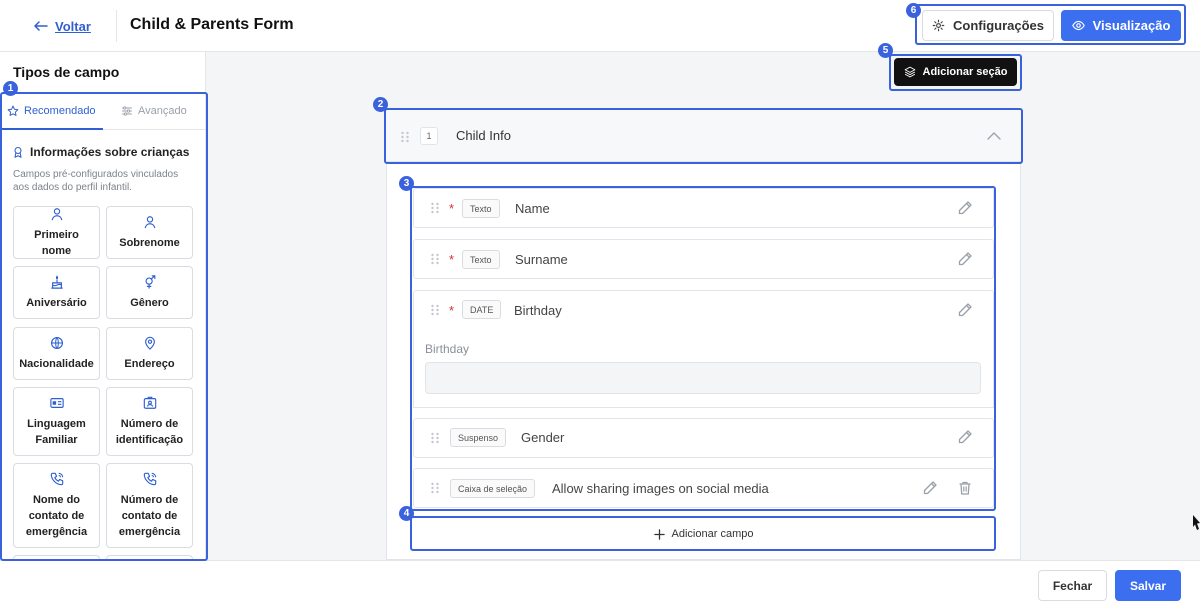 This screenshot has width=1200, height=611. Describe the element at coordinates (703, 259) in the screenshot. I see `field-row-surname` at that location.